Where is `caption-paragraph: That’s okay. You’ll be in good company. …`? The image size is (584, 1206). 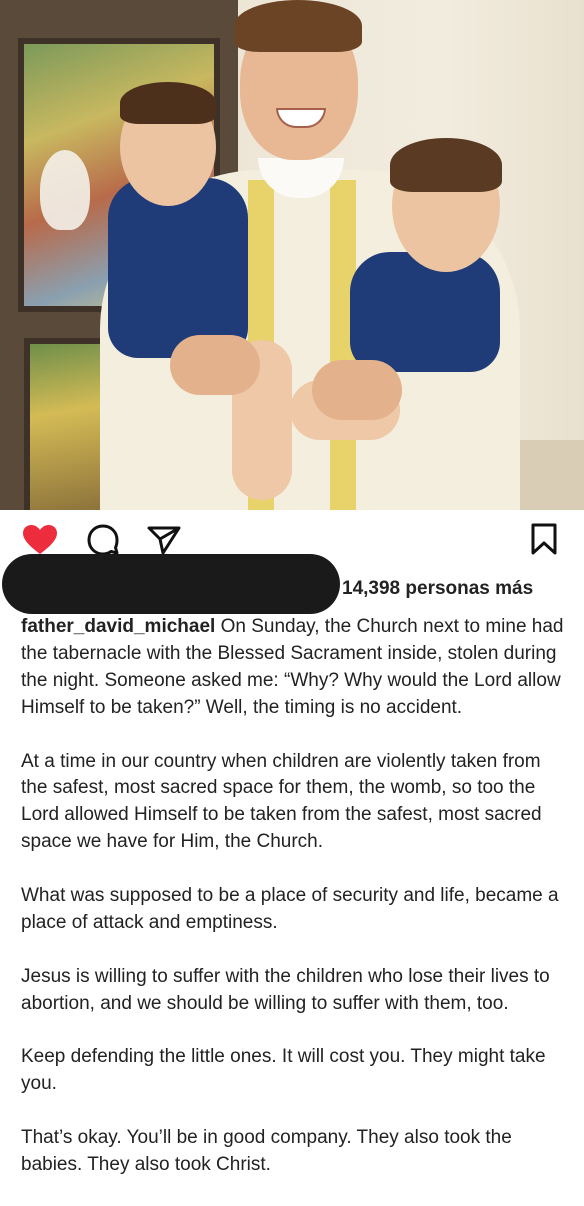
caption-paragraph: That’s okay. You’ll be in good company. … is located at coordinates (266, 1151).